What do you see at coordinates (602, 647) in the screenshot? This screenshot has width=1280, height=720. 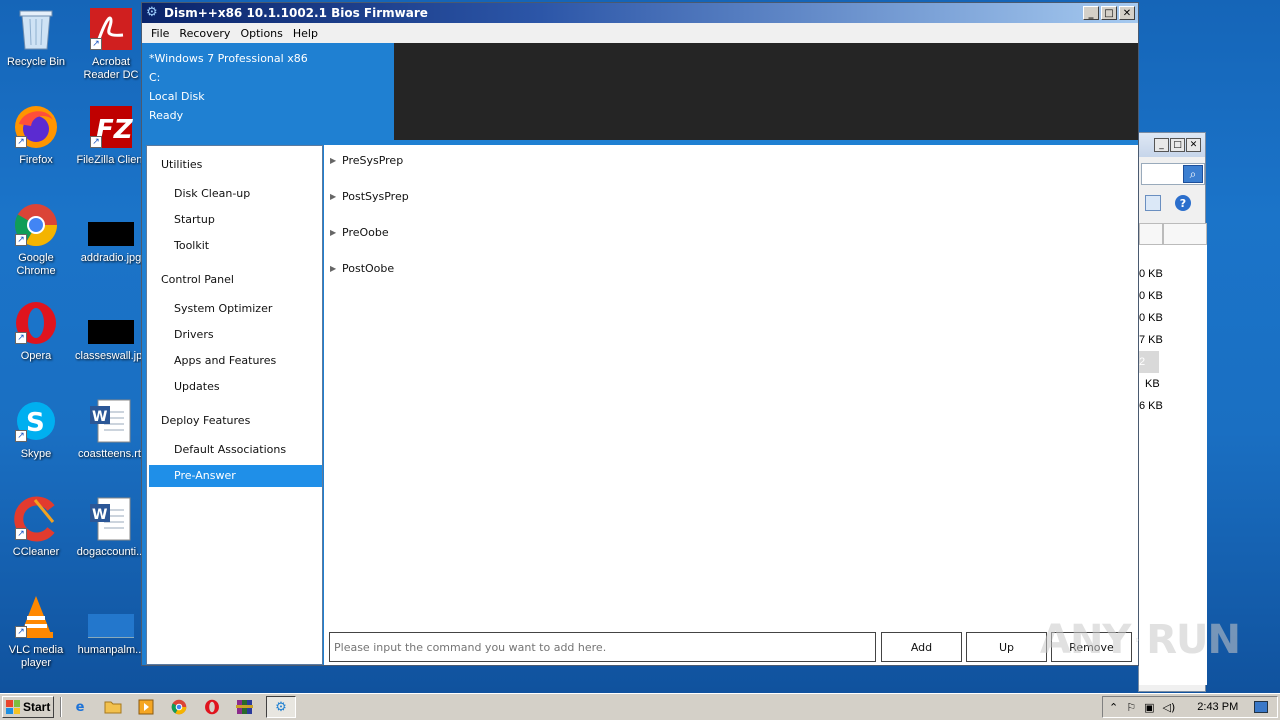 I see `command-input` at bounding box center [602, 647].